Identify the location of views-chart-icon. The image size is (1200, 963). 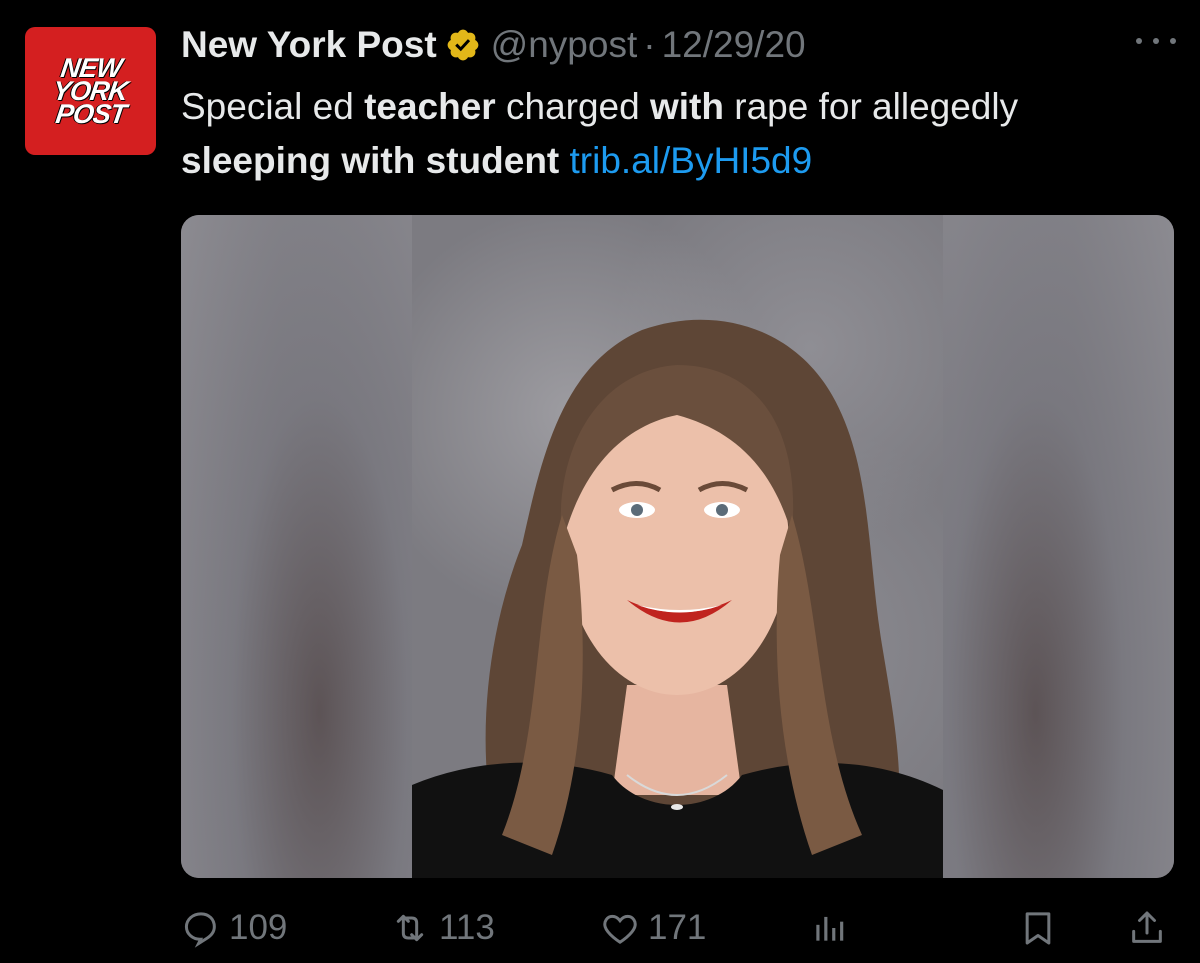
(830, 928).